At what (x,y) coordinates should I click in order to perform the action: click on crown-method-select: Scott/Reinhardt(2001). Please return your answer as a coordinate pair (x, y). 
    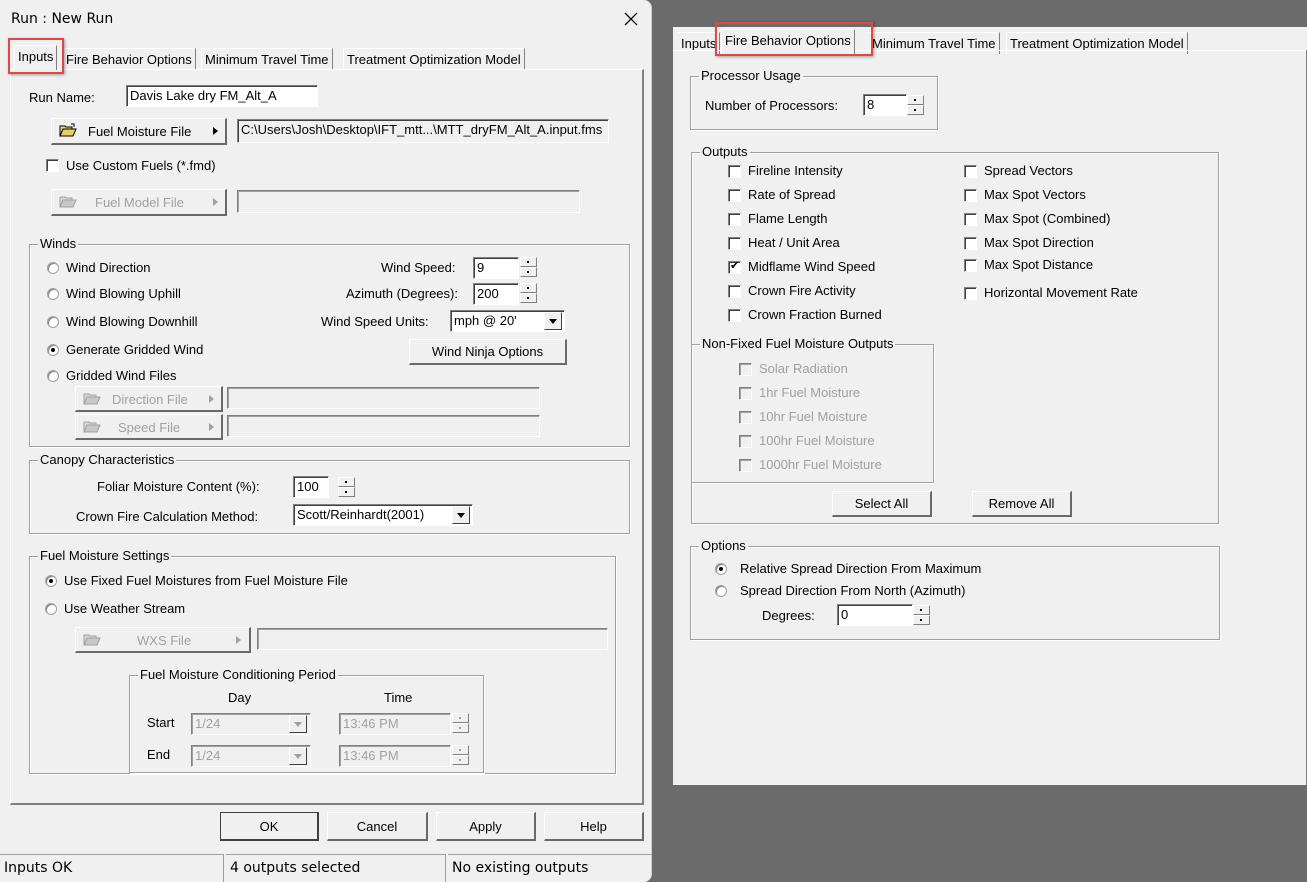
    Looking at the image, I should click on (383, 515).